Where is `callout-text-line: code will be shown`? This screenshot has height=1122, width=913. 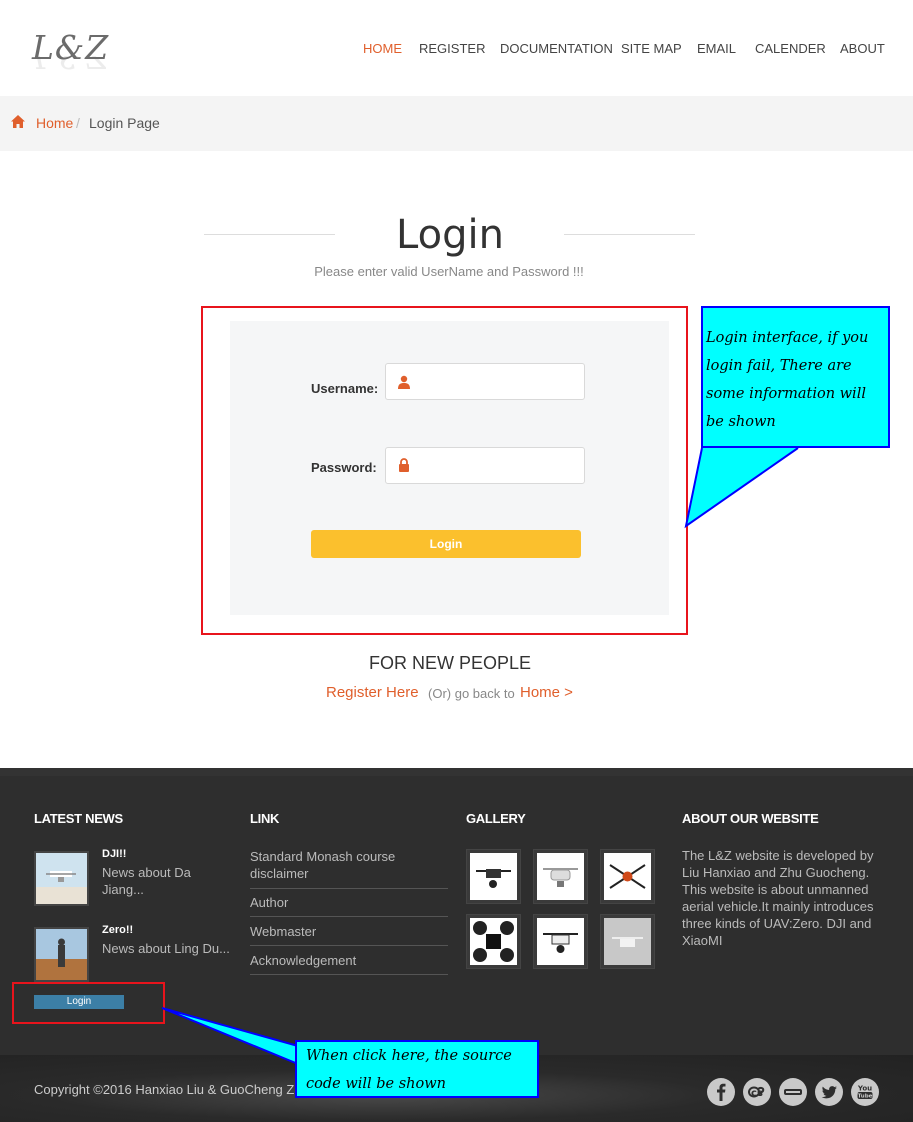
callout-text-line: code will be shown is located at coordinates (376, 1084).